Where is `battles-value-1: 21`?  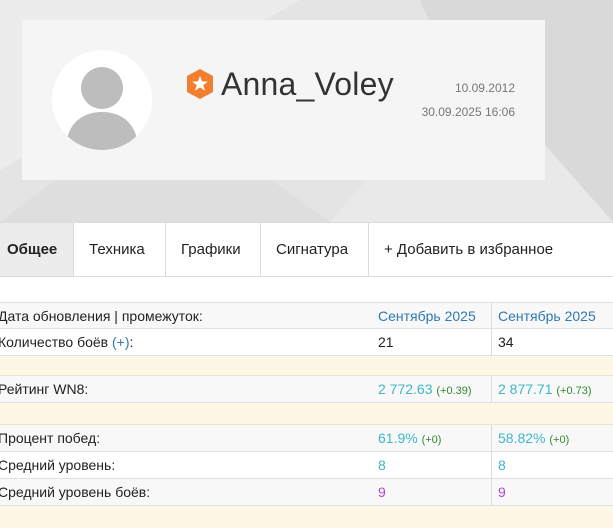
battles-value-1: 21 is located at coordinates (386, 342).